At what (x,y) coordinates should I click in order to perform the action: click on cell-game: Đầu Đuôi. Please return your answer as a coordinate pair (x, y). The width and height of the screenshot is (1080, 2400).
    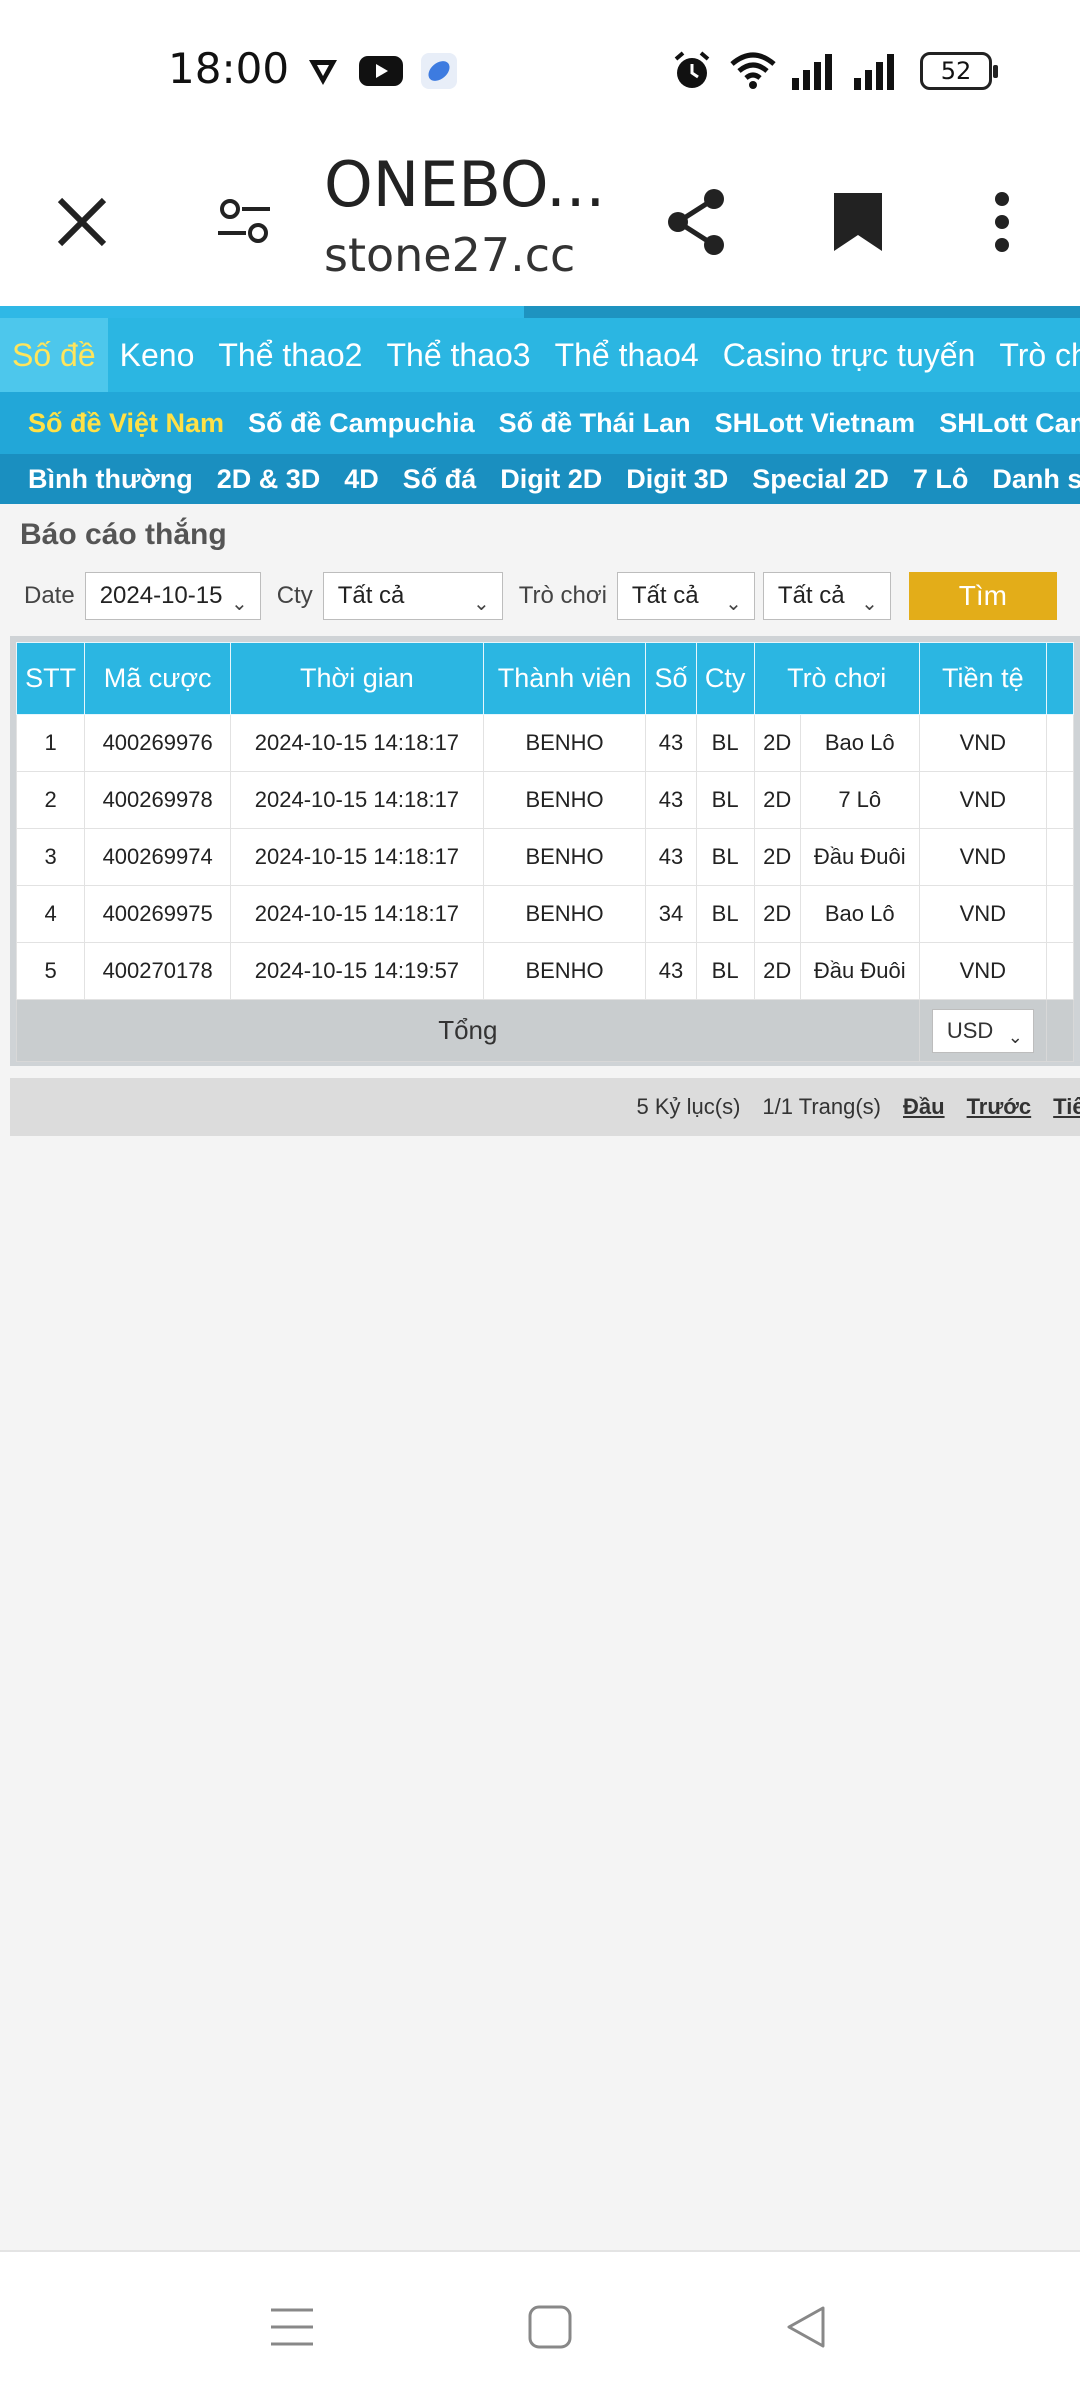
    Looking at the image, I should click on (859, 857).